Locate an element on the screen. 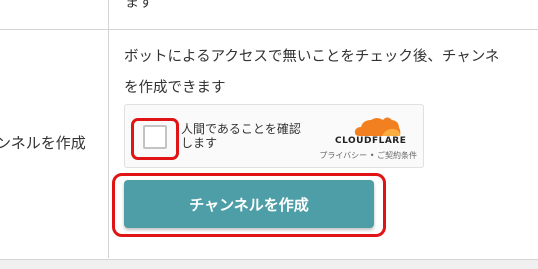 This screenshot has width=538, height=269. table-column-divider is located at coordinates (108, 129).